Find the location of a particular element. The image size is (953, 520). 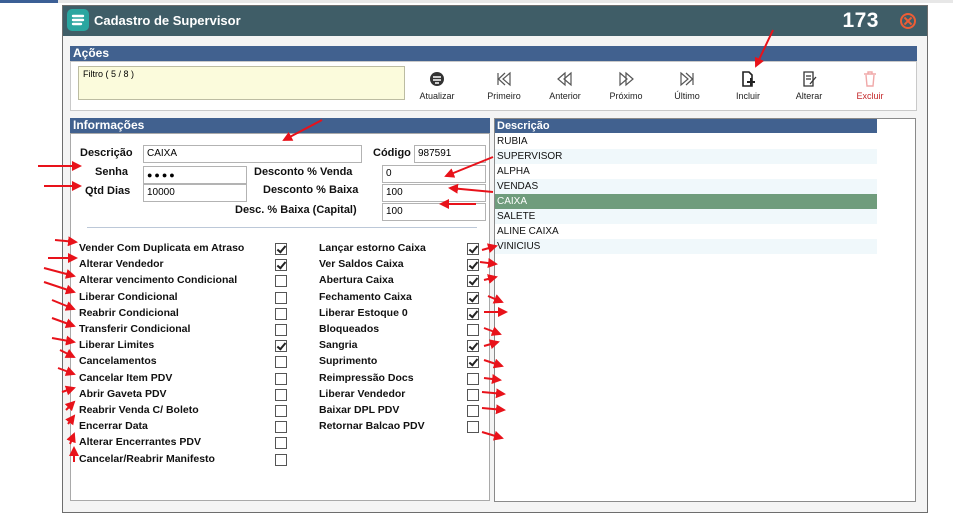

anterior-label: Anterior is located at coordinates (565, 96).